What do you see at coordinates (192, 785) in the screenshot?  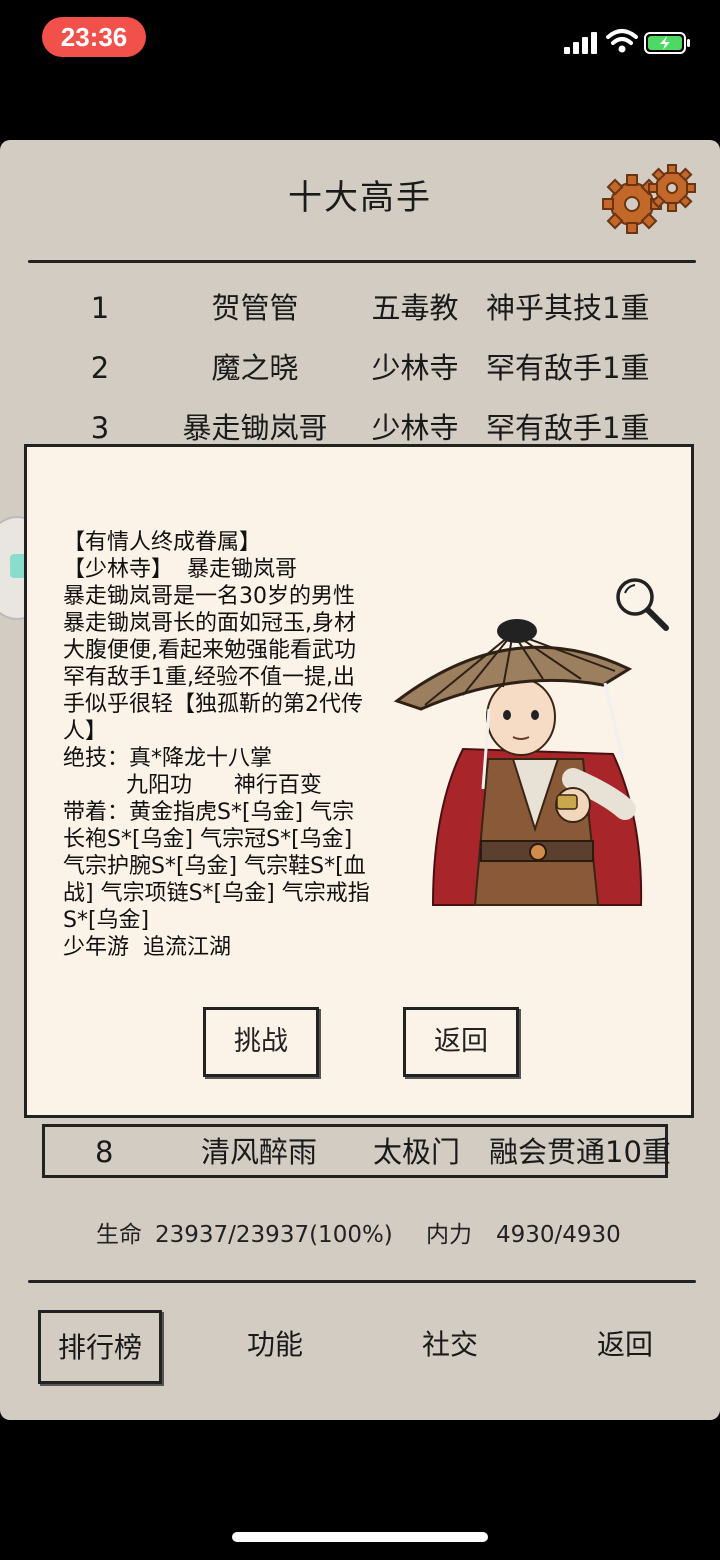 I see `description-line: 九阳功 神行百变` at bounding box center [192, 785].